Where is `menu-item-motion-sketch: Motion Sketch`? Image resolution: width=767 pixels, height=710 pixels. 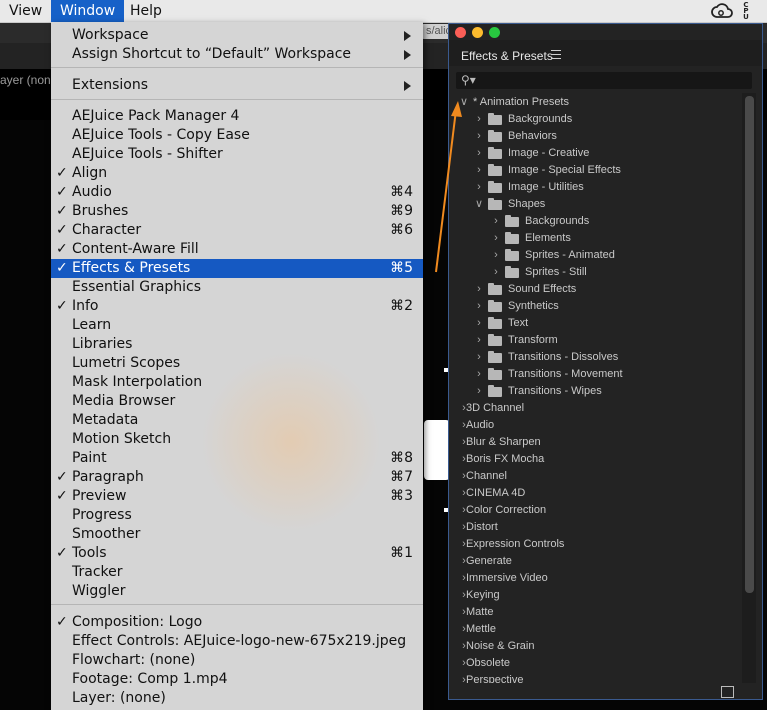
menu-item-motion-sketch: Motion Sketch is located at coordinates (237, 439).